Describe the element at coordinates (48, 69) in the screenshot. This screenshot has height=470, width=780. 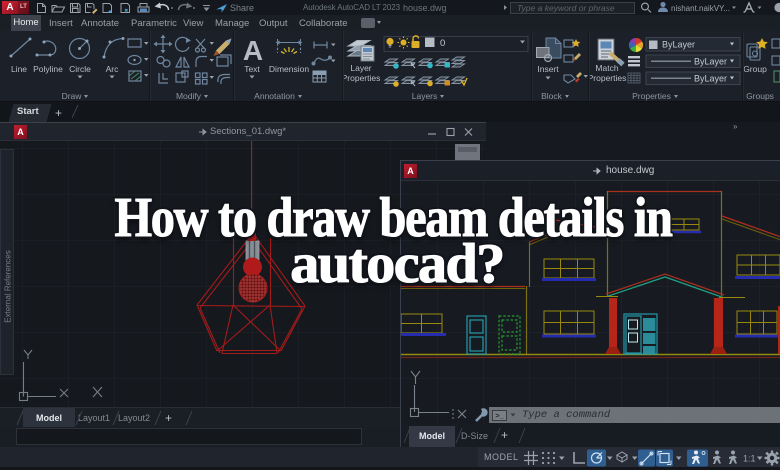
I see `svg-text: Polyline` at that location.